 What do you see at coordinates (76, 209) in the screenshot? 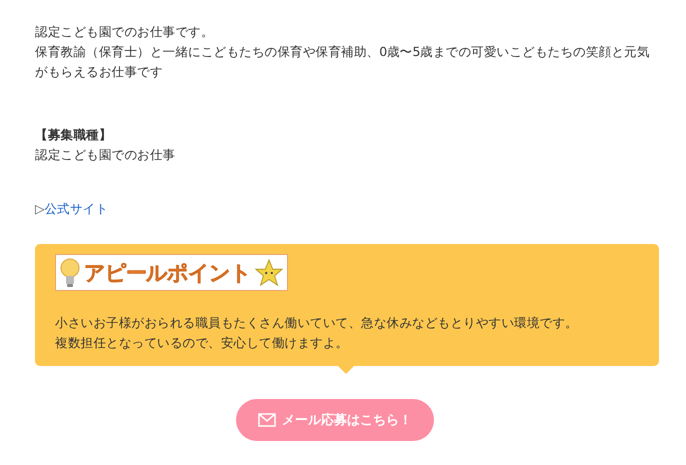
I see `site-link: 公式サイト` at bounding box center [76, 209].